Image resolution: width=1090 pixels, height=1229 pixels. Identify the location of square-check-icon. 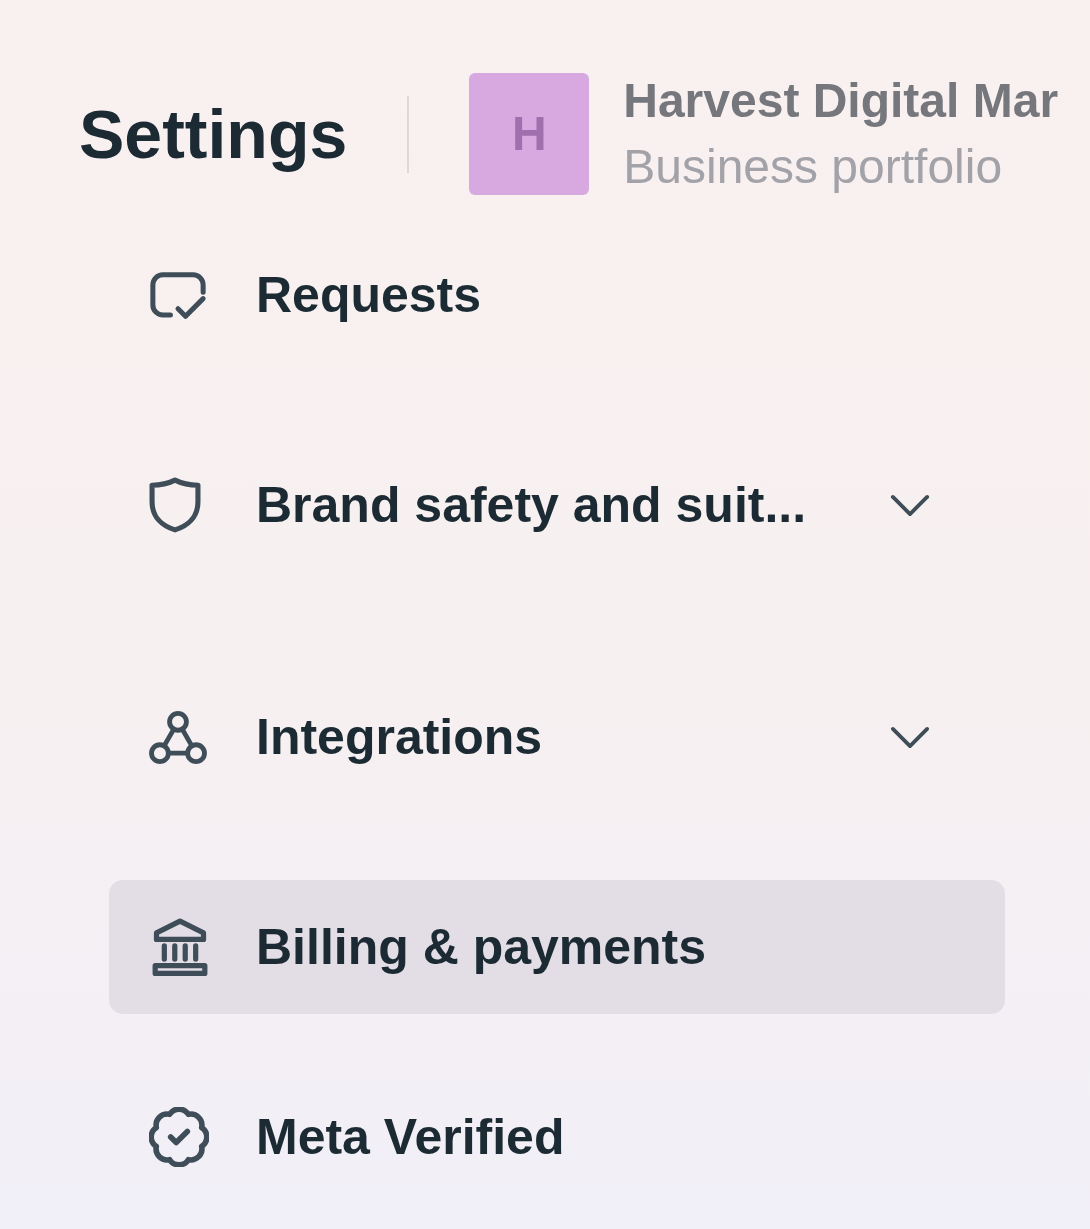
(178, 295).